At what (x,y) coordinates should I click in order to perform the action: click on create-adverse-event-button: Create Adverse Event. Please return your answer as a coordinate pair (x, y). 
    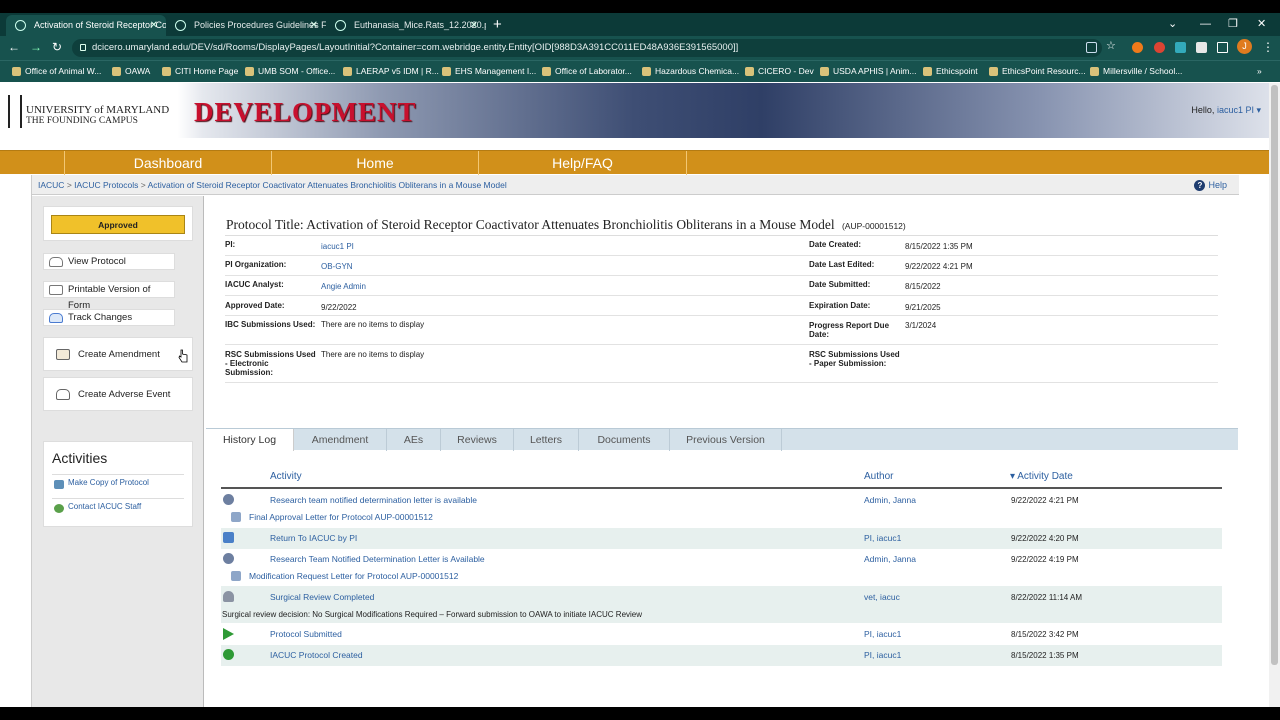
    Looking at the image, I should click on (118, 394).